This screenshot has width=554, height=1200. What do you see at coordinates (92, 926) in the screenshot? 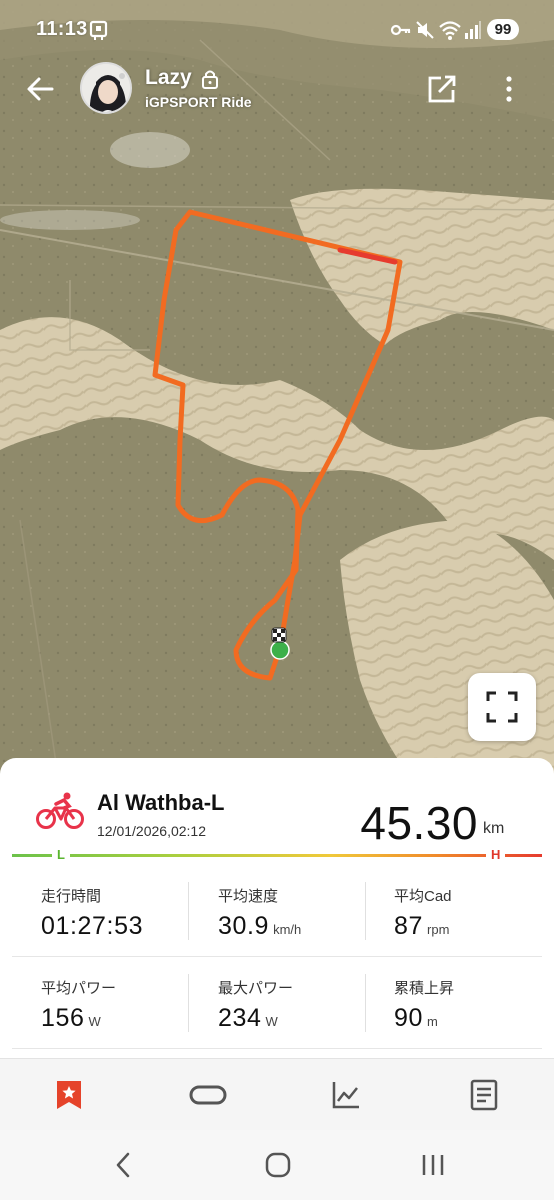
I see `stat-value: 01:27:53` at bounding box center [92, 926].